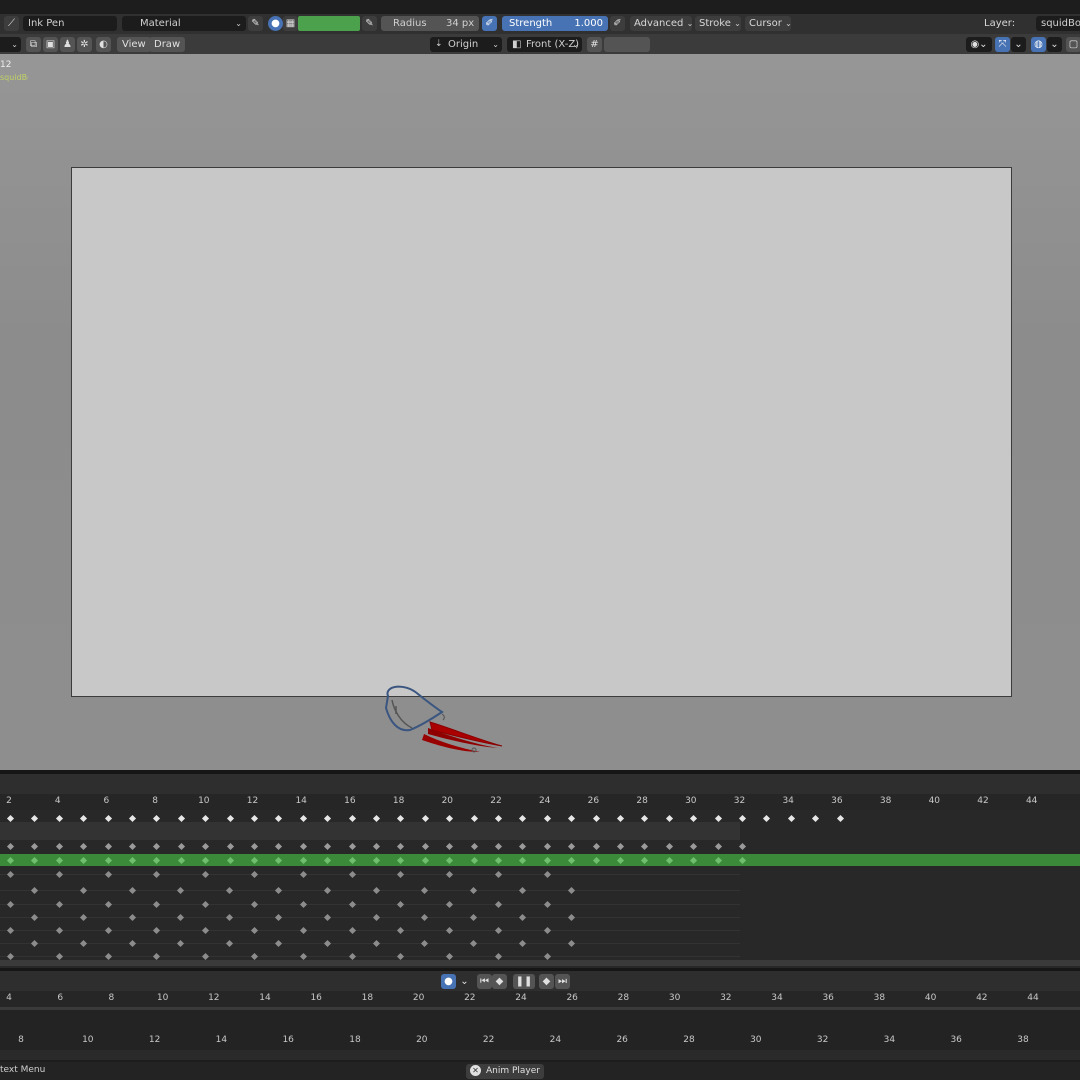  Describe the element at coordinates (979, 44) in the screenshot. I see `visibility-icon: ◉⌄` at that location.